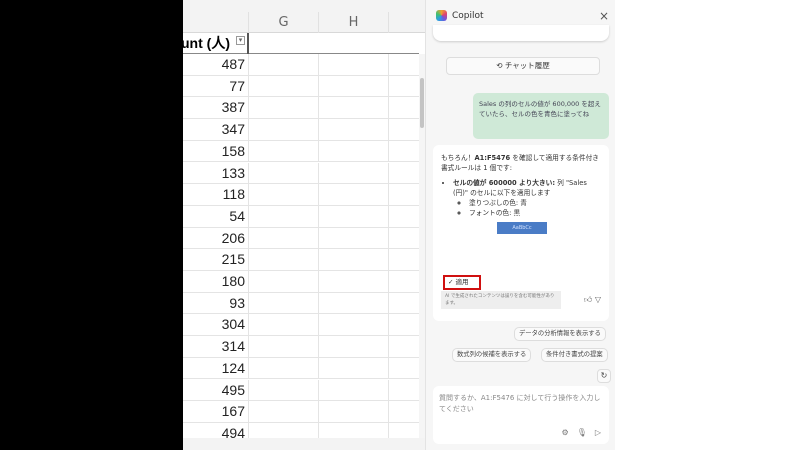 Image resolution: width=800 pixels, height=450 pixels. I want to click on close-icon: ×, so click(604, 16).